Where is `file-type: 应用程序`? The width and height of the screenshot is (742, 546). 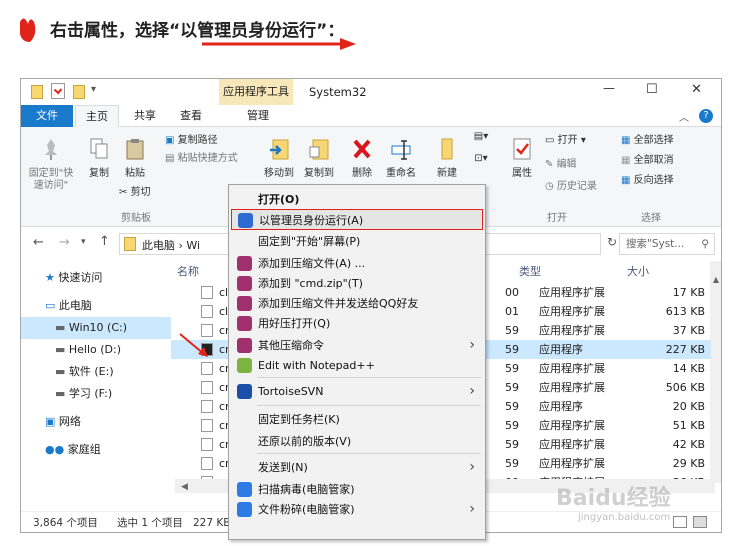 file-type: 应用程序 is located at coordinates (561, 349).